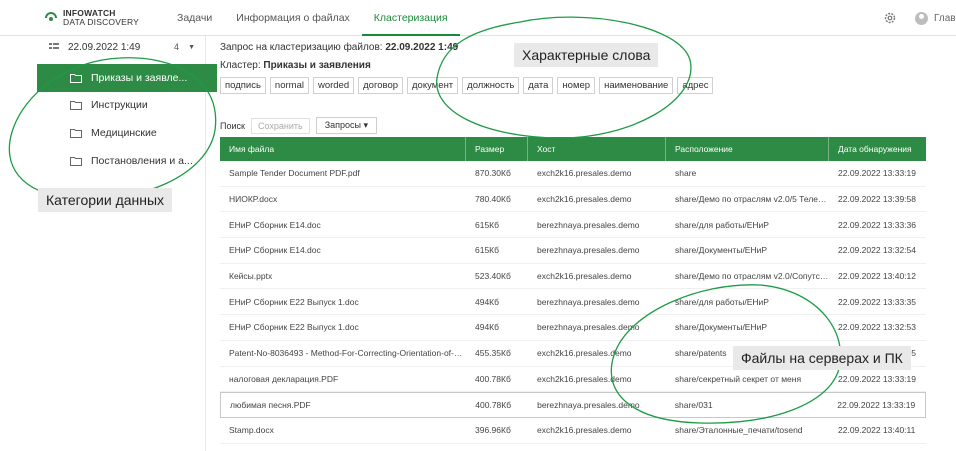  Describe the element at coordinates (176, 47) in the screenshot. I see `cluster-count: 4` at that location.